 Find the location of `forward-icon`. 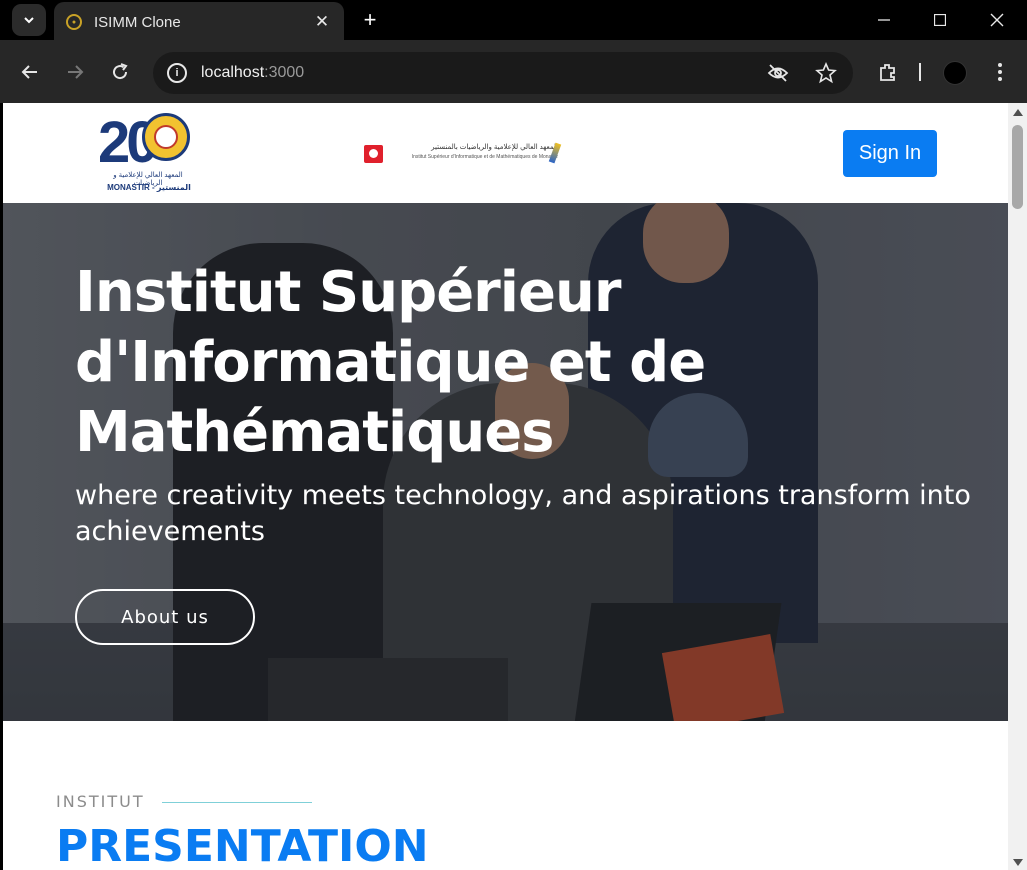

forward-icon is located at coordinates (75, 72).